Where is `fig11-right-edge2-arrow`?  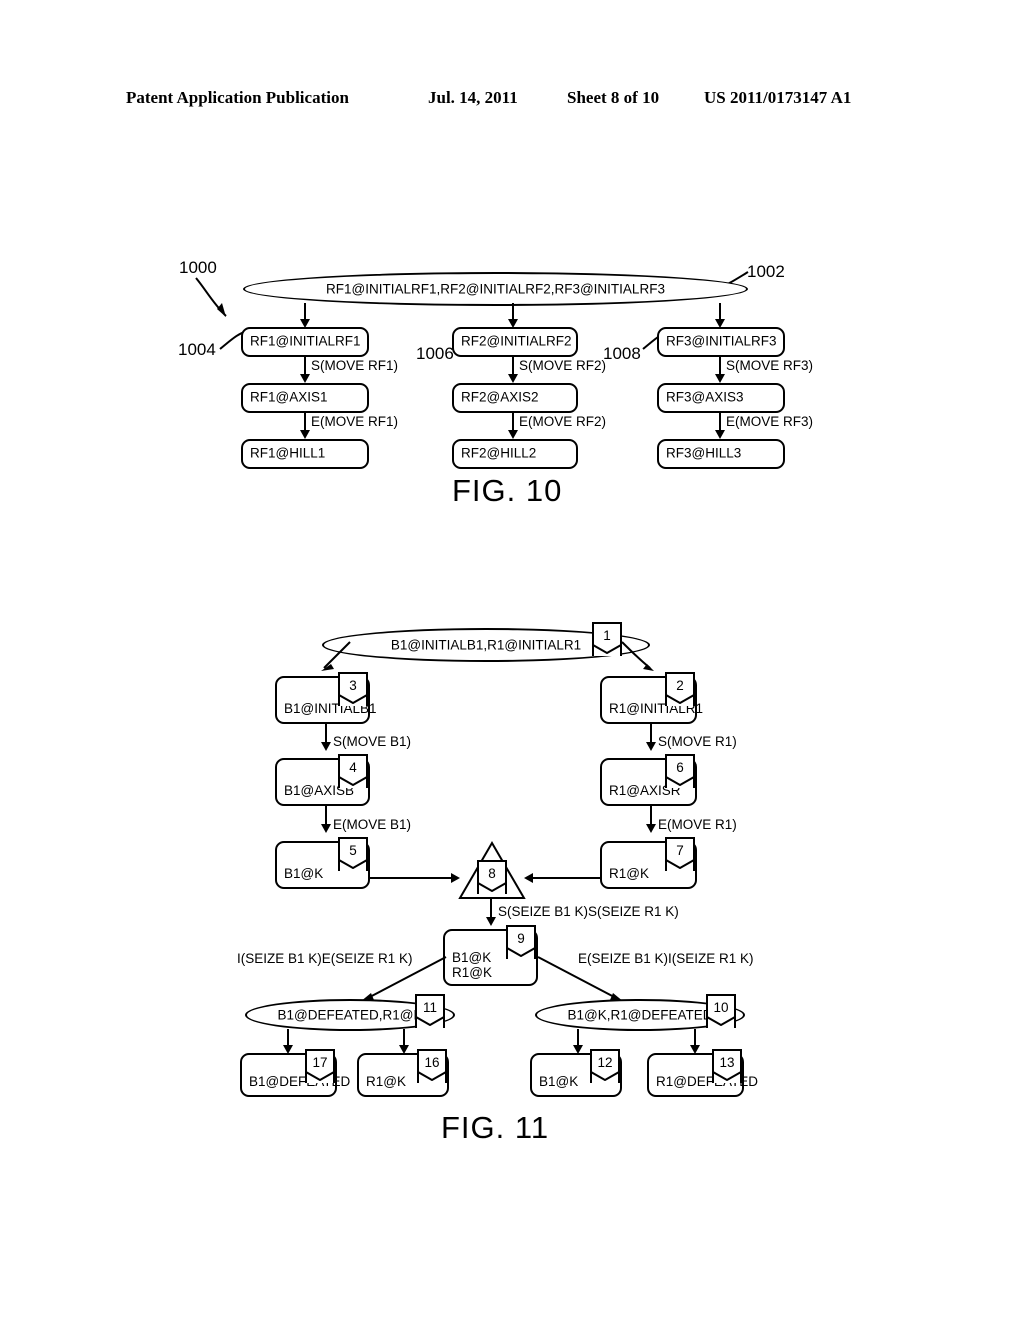 fig11-right-edge2-arrow is located at coordinates (651, 828).